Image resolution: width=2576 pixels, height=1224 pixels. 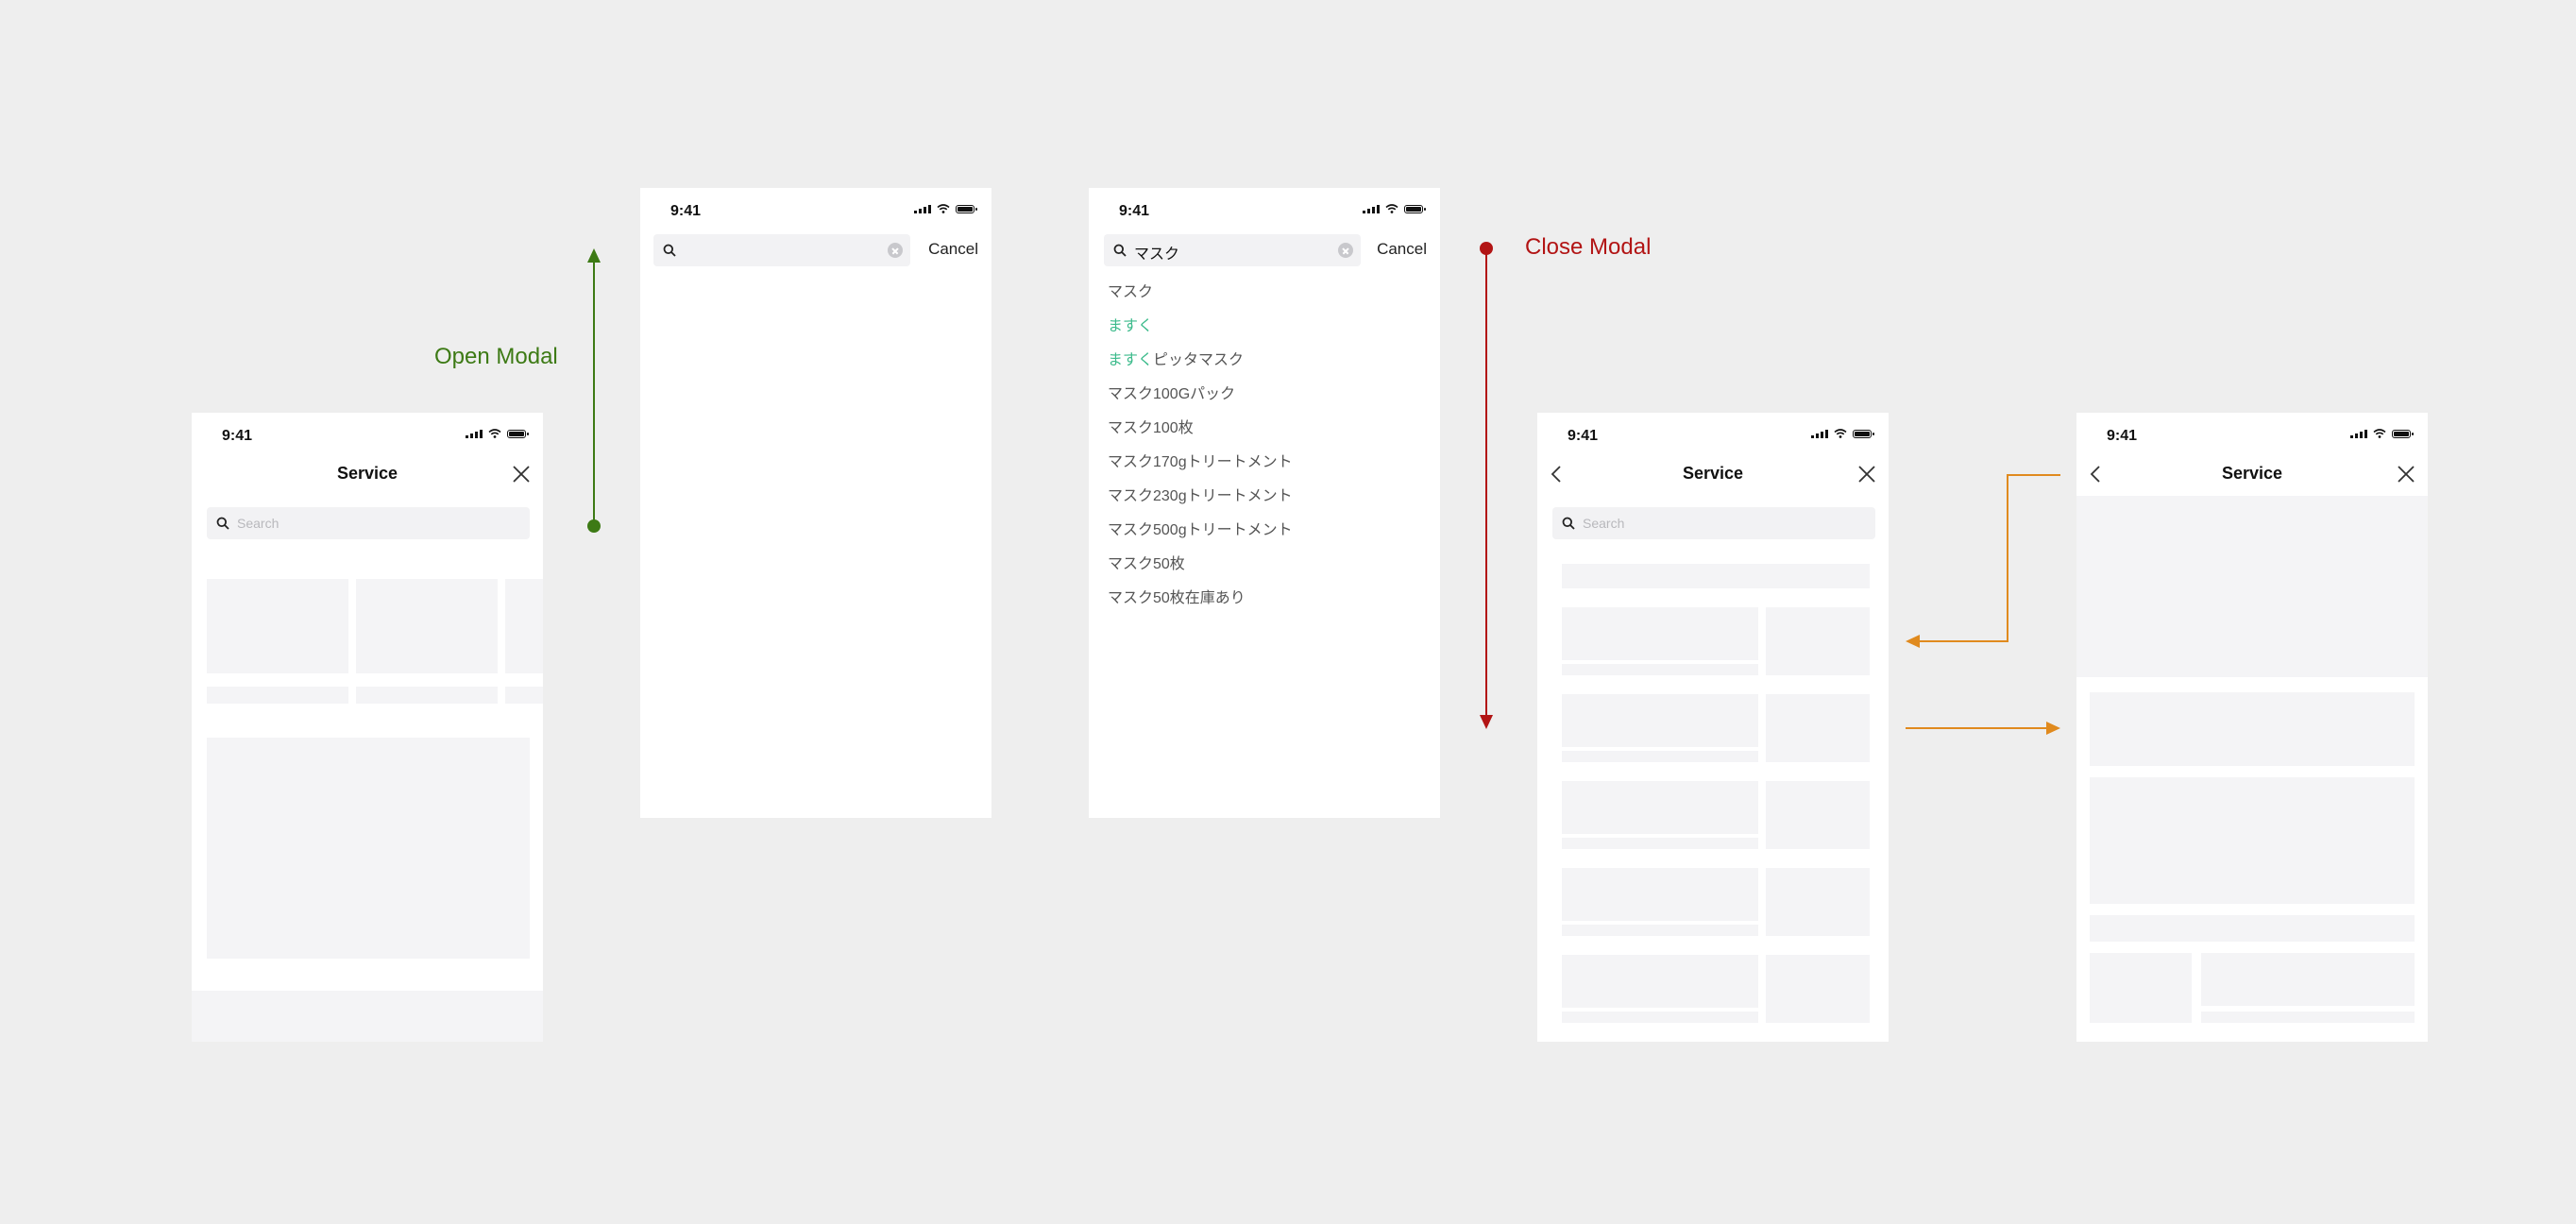 I want to click on close-modal-label: Close Modal, so click(x=1588, y=247).